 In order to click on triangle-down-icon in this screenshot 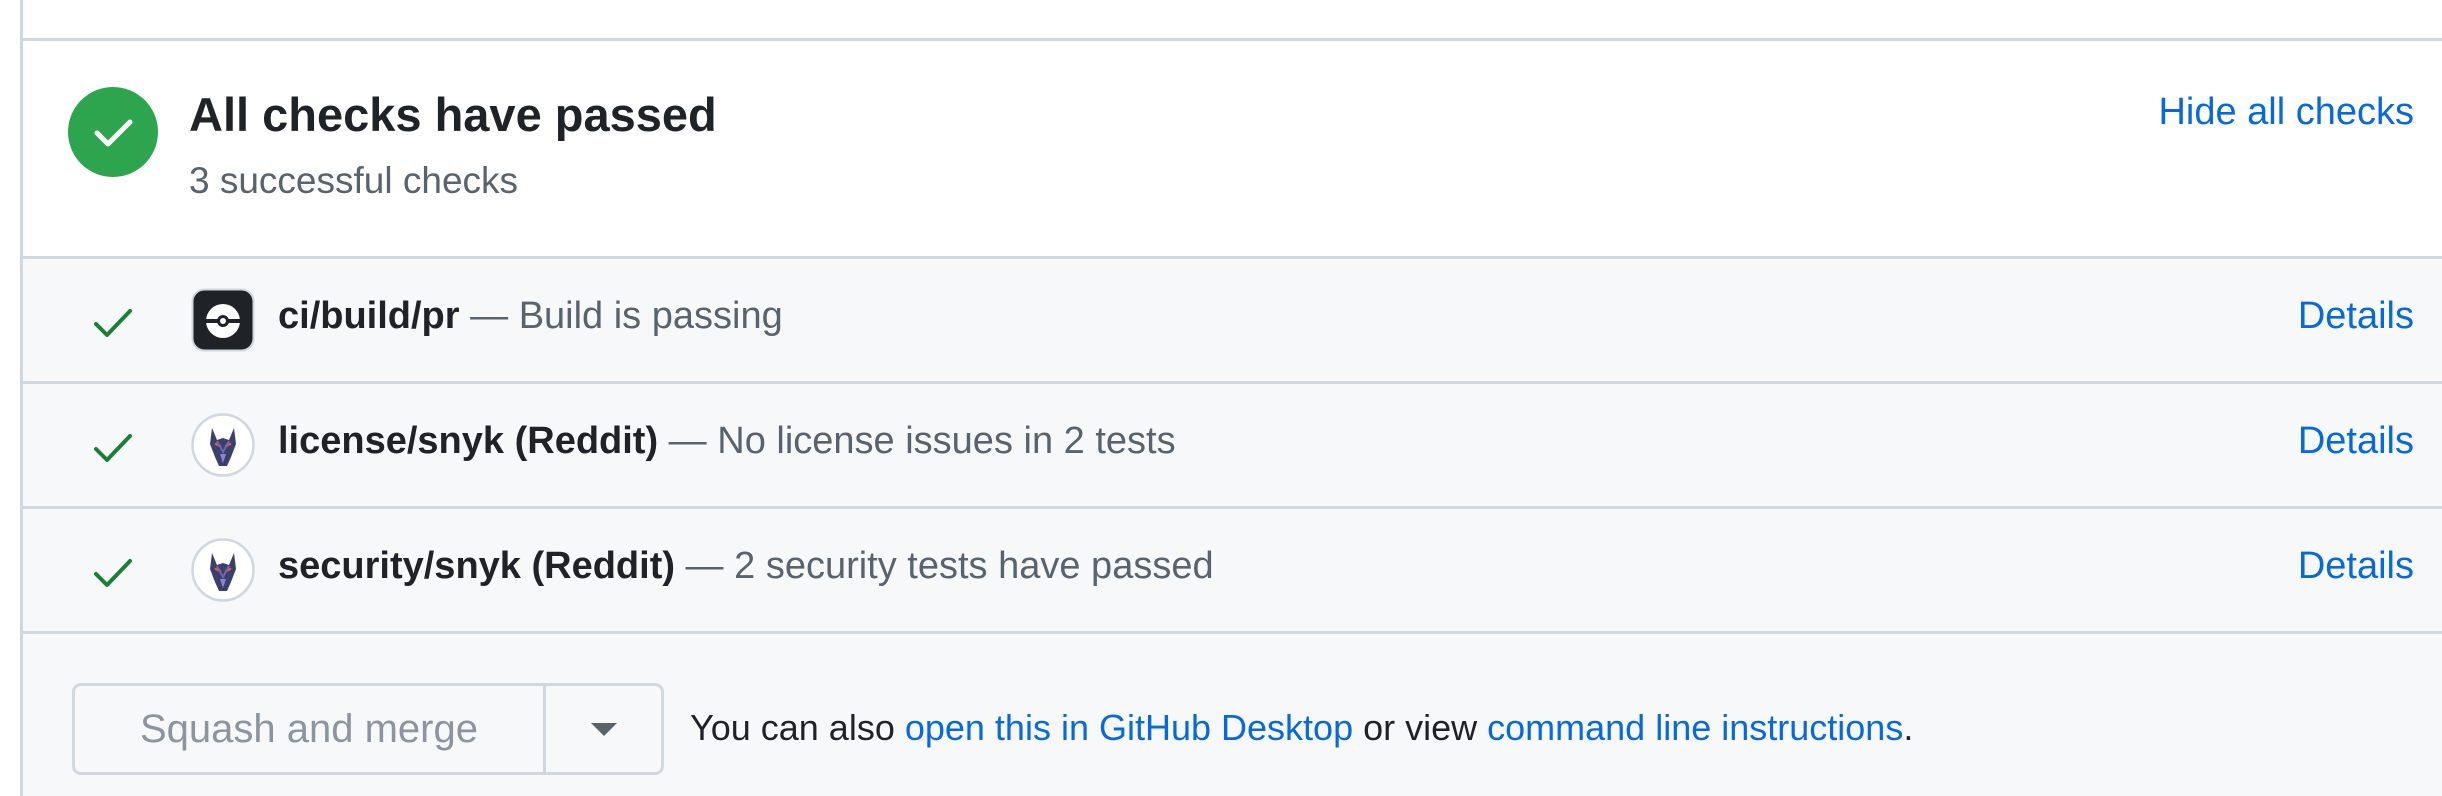, I will do `click(604, 729)`.